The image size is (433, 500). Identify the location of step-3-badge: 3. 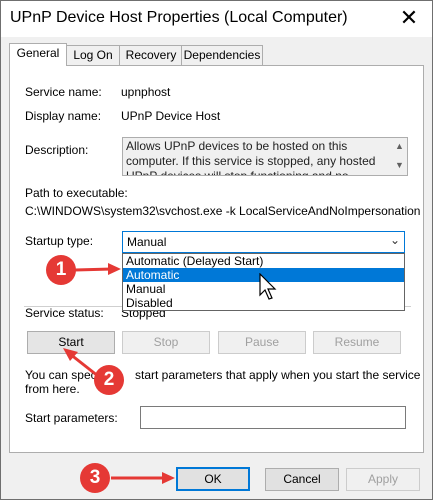
(95, 478).